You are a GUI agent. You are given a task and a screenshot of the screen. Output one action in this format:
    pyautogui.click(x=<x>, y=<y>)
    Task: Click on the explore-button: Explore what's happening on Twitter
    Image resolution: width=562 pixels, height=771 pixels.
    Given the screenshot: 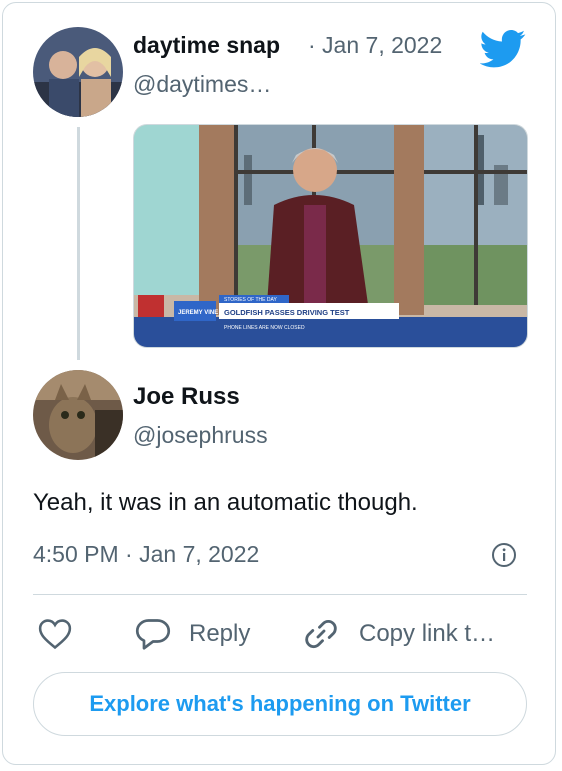 What is the action you would take?
    pyautogui.click(x=280, y=704)
    